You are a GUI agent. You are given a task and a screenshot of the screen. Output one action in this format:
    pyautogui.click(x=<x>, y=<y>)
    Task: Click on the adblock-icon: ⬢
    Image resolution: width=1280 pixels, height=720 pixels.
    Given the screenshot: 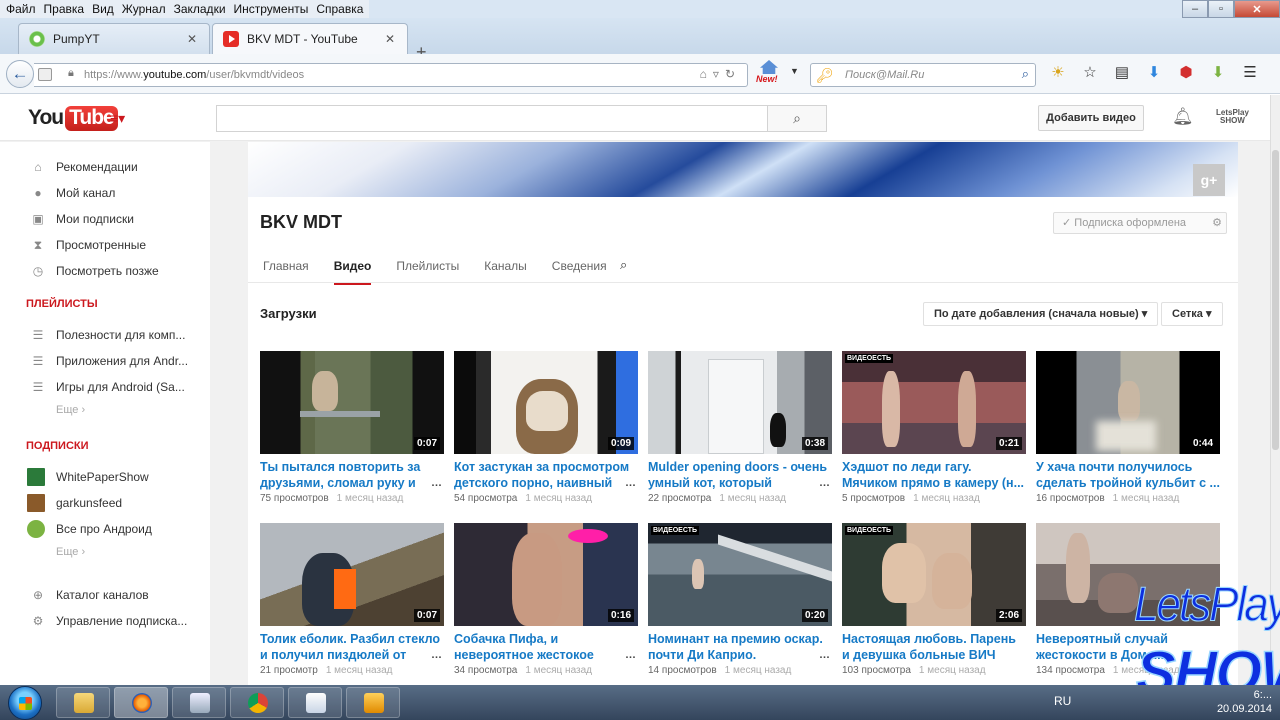 What is the action you would take?
    pyautogui.click(x=1186, y=73)
    